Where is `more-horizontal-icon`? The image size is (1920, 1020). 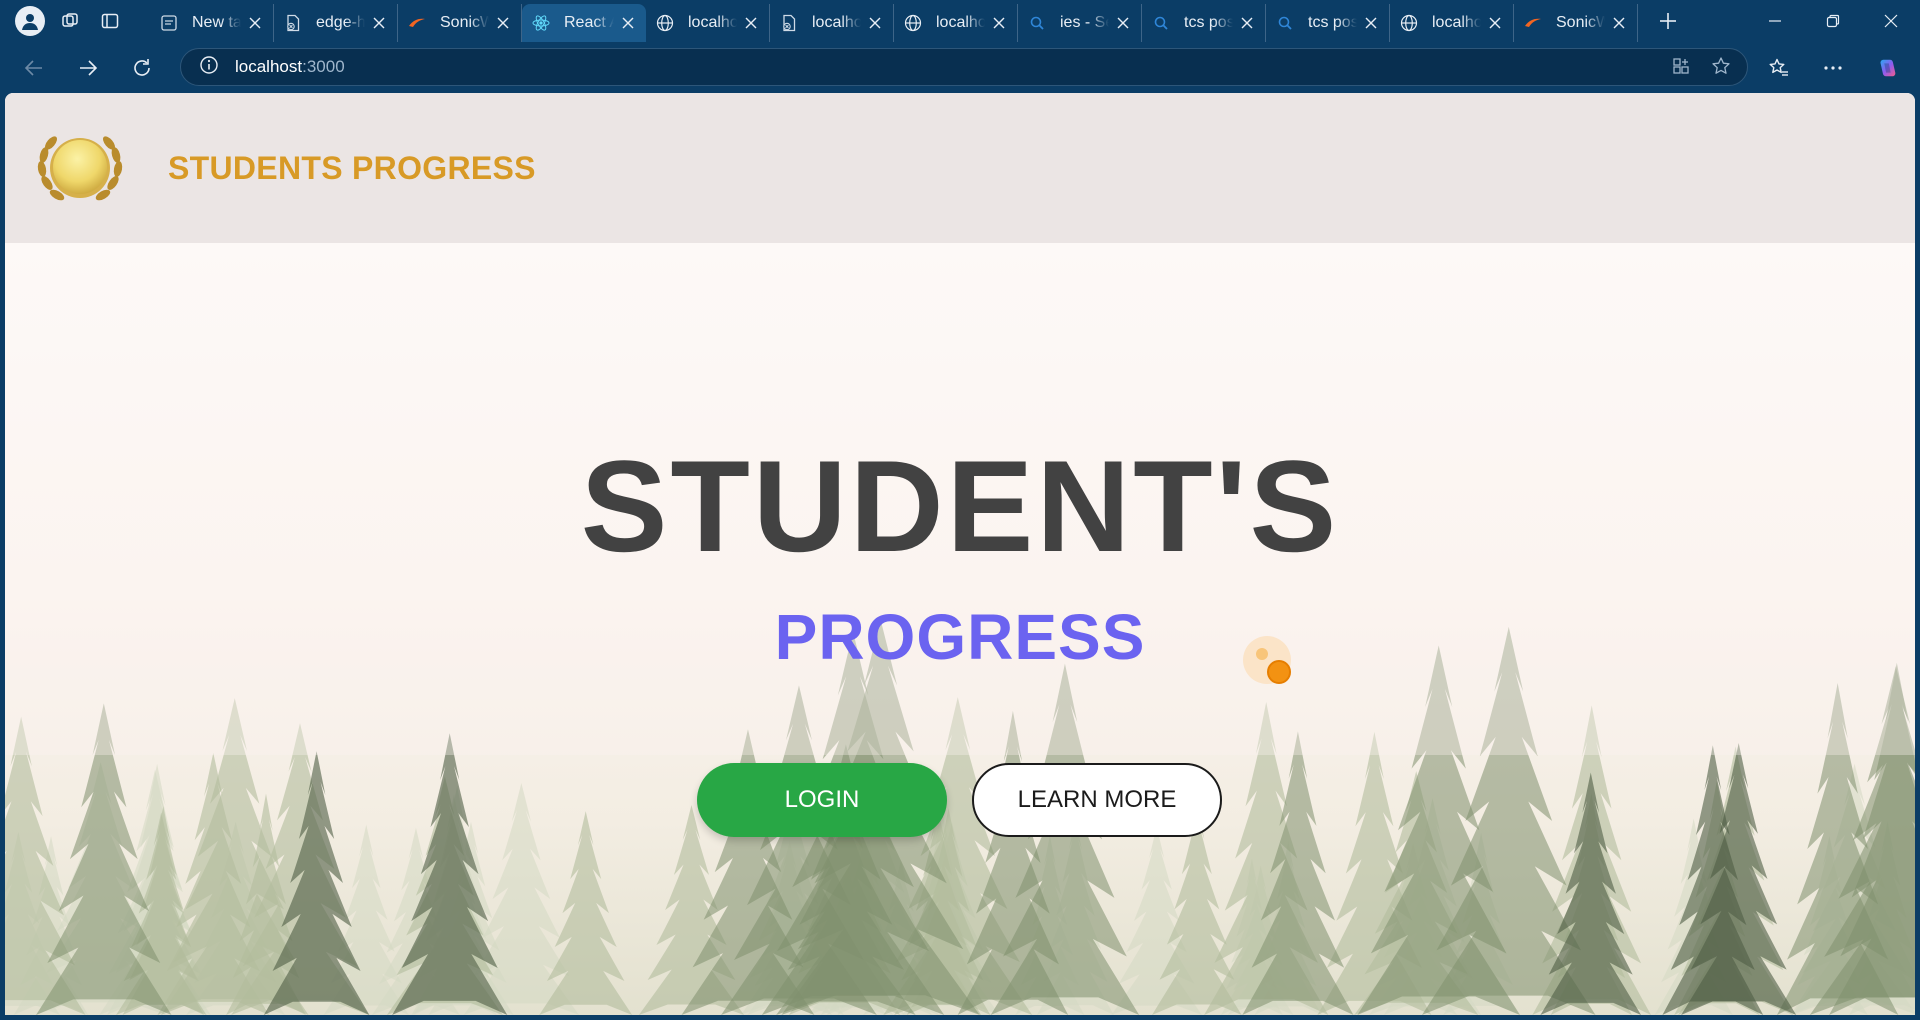 more-horizontal-icon is located at coordinates (1833, 67).